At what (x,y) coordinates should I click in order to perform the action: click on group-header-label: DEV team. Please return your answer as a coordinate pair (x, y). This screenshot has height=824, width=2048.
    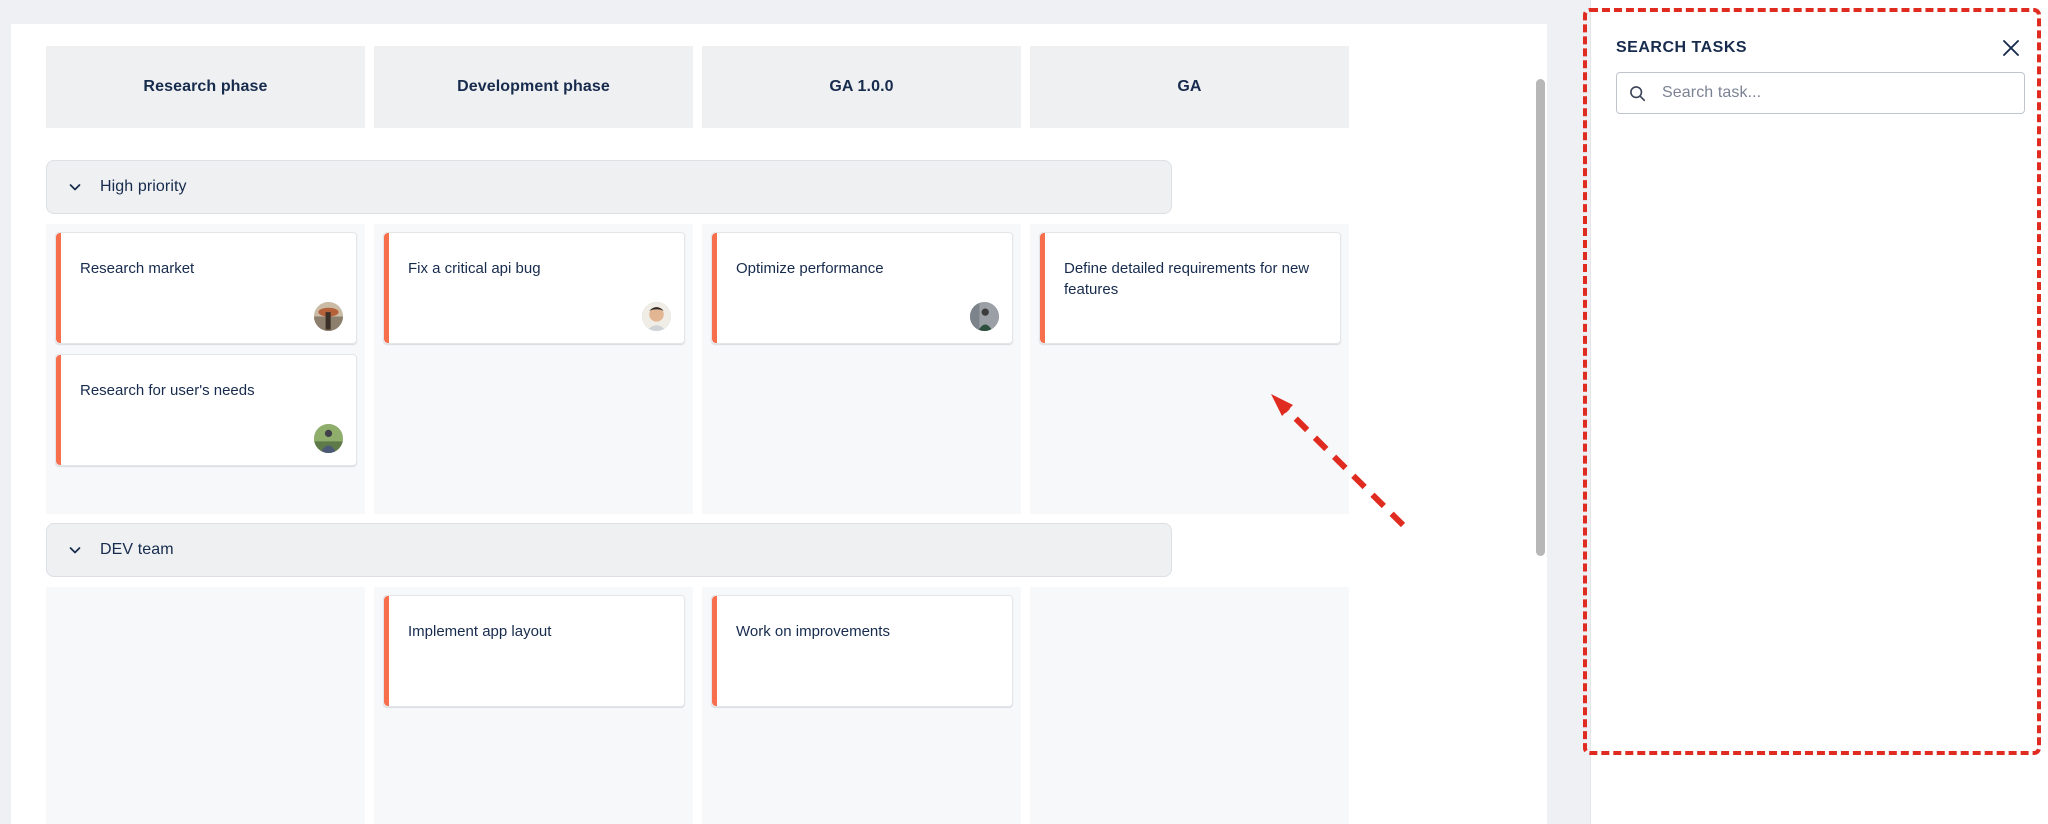
    Looking at the image, I should click on (137, 549).